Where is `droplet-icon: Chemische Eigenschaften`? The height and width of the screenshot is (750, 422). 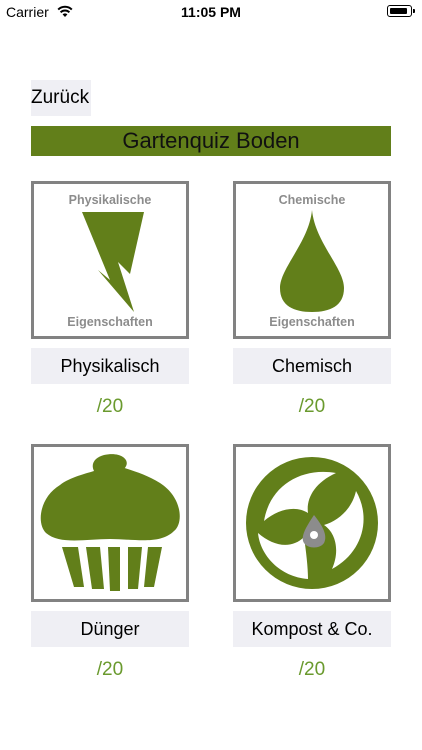
droplet-icon: Chemische Eigenschaften is located at coordinates (311, 261).